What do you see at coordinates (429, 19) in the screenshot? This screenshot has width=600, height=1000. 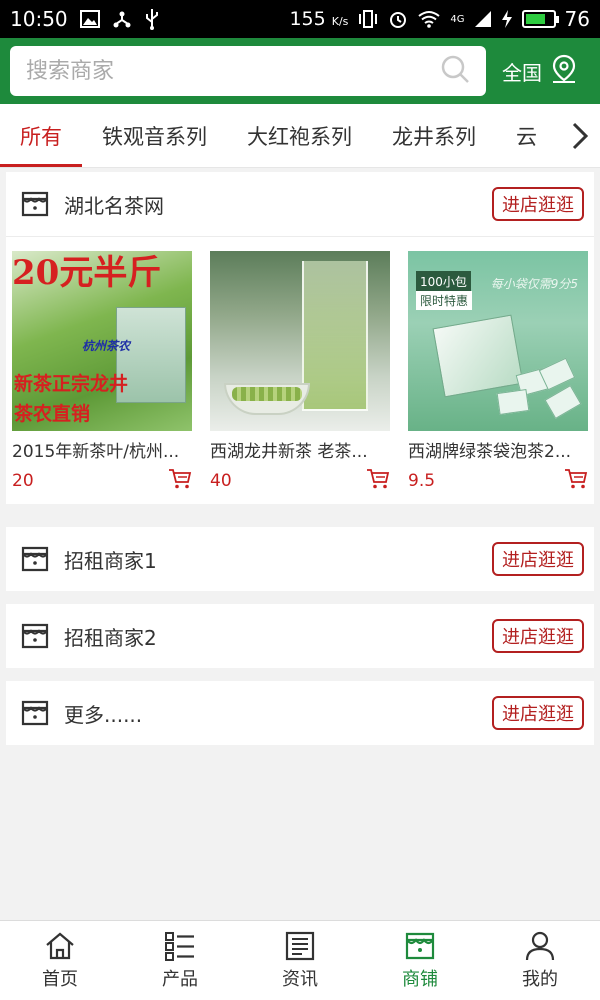 I see `wifi-icon` at bounding box center [429, 19].